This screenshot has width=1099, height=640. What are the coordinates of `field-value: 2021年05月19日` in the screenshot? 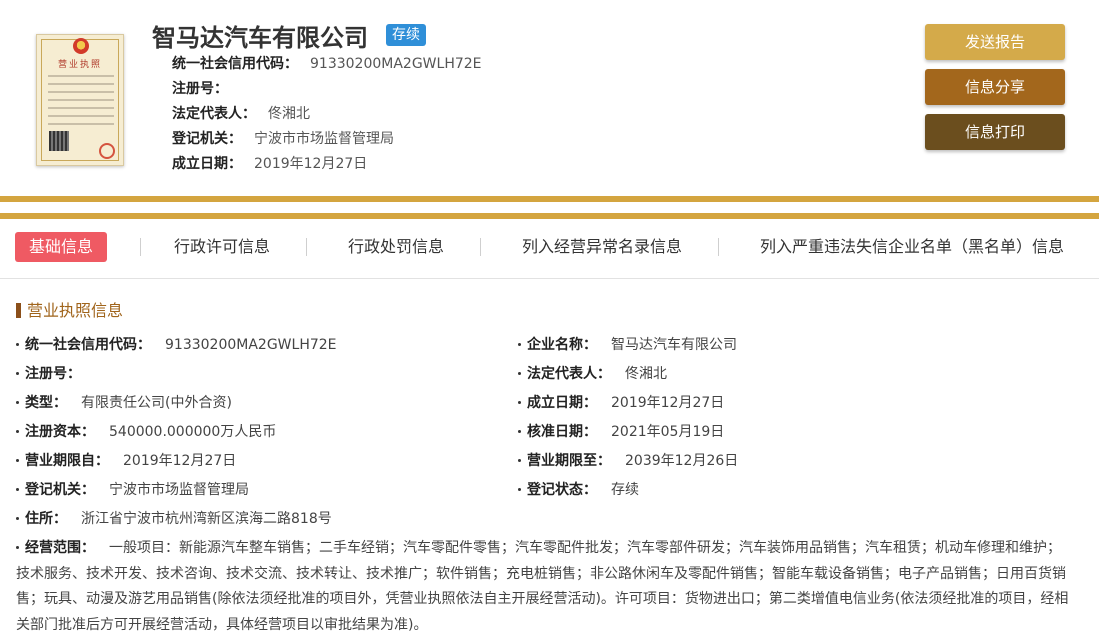 It's located at (668, 432).